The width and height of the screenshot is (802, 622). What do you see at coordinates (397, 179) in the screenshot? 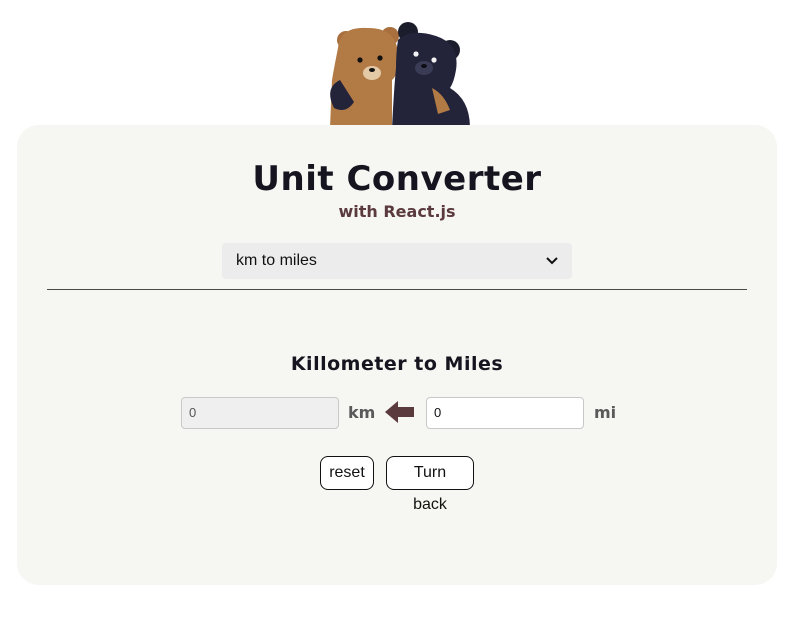
I see `page-title: Unit Converter` at bounding box center [397, 179].